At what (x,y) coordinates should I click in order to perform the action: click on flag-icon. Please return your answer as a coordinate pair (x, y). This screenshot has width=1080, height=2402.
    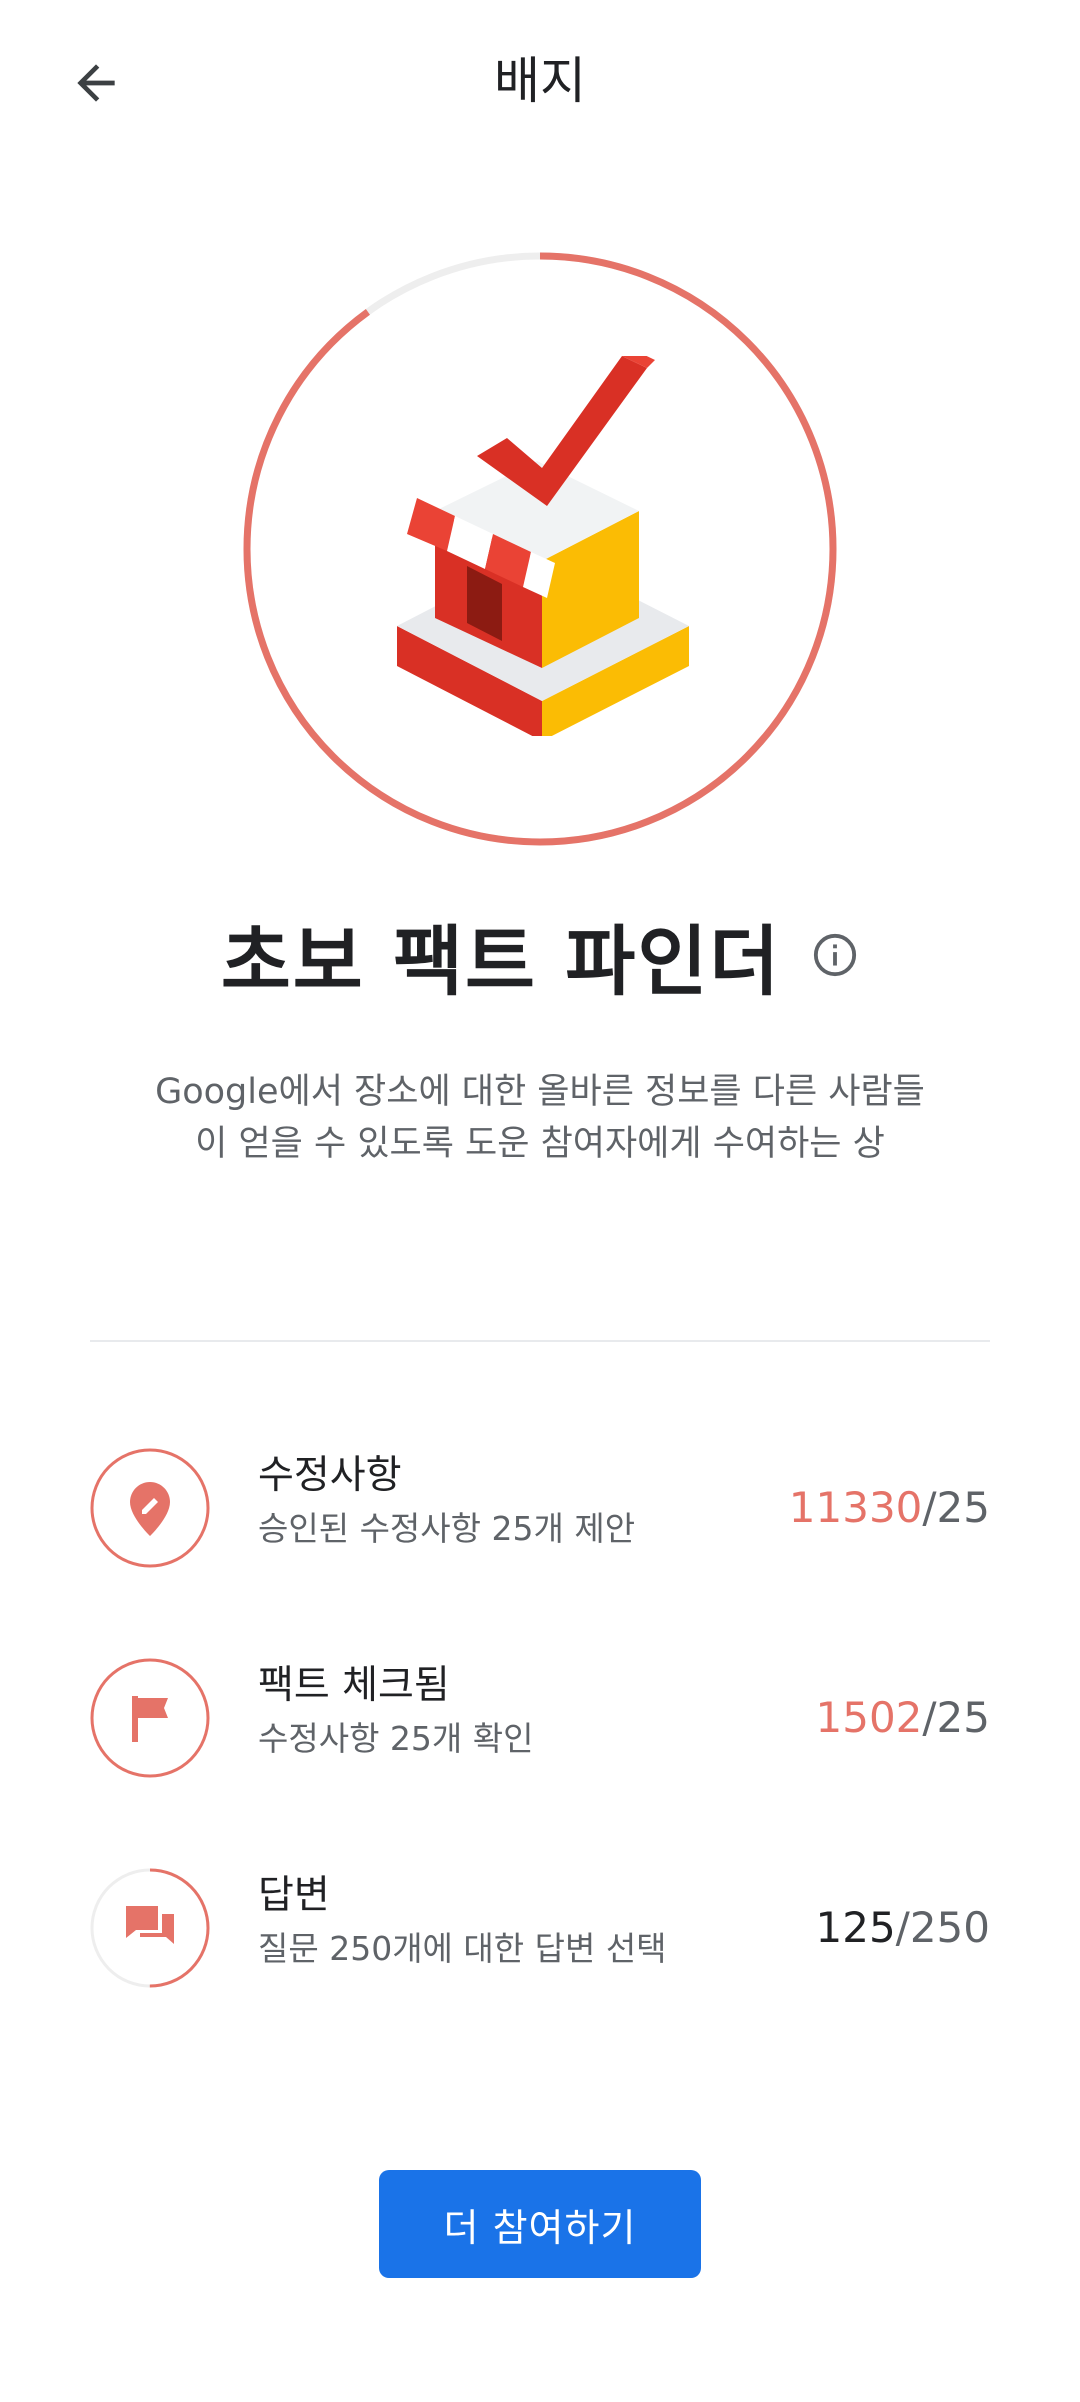
    Looking at the image, I should click on (150, 1718).